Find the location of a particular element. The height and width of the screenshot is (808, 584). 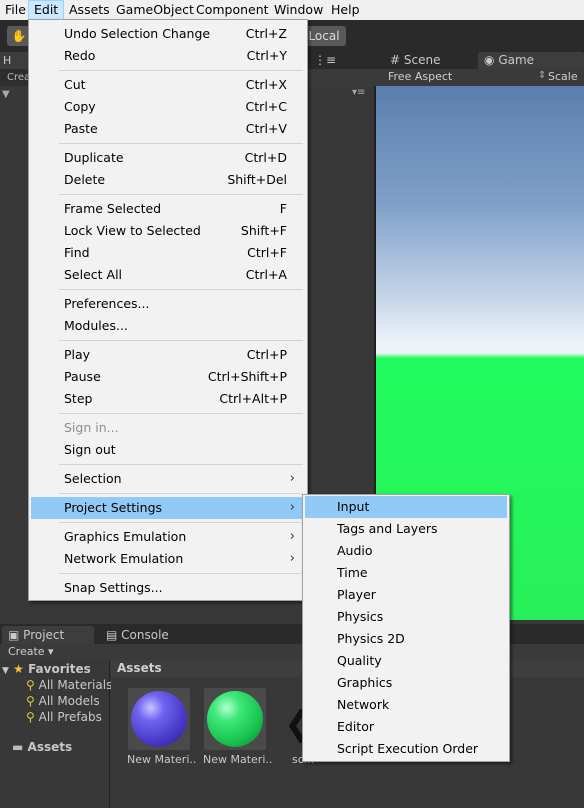

submenu-item-player: Player is located at coordinates (406, 595).